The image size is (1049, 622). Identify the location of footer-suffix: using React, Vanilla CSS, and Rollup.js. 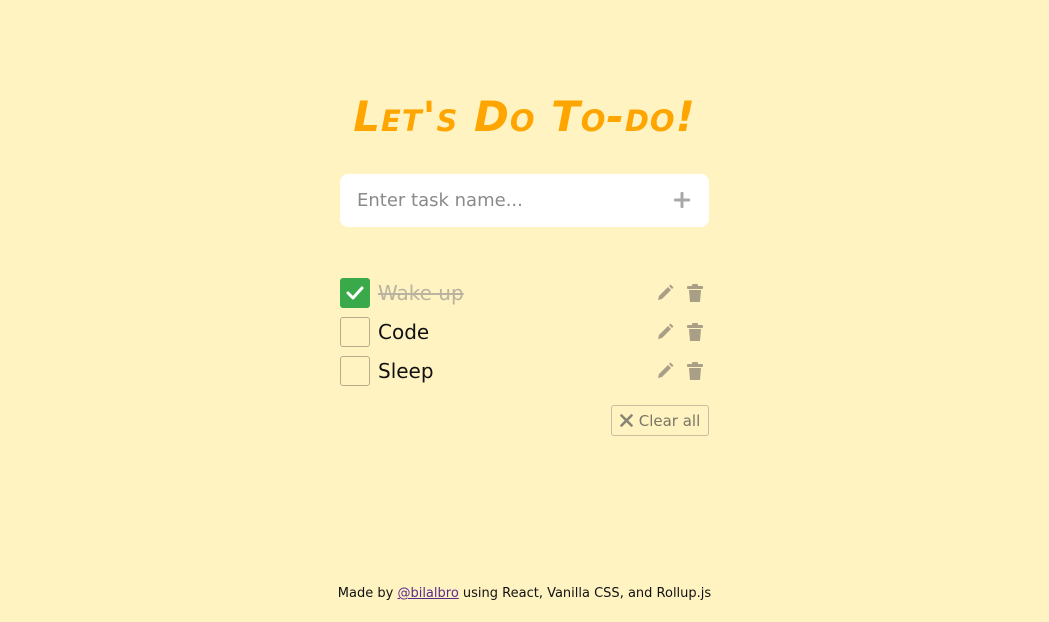
(585, 593).